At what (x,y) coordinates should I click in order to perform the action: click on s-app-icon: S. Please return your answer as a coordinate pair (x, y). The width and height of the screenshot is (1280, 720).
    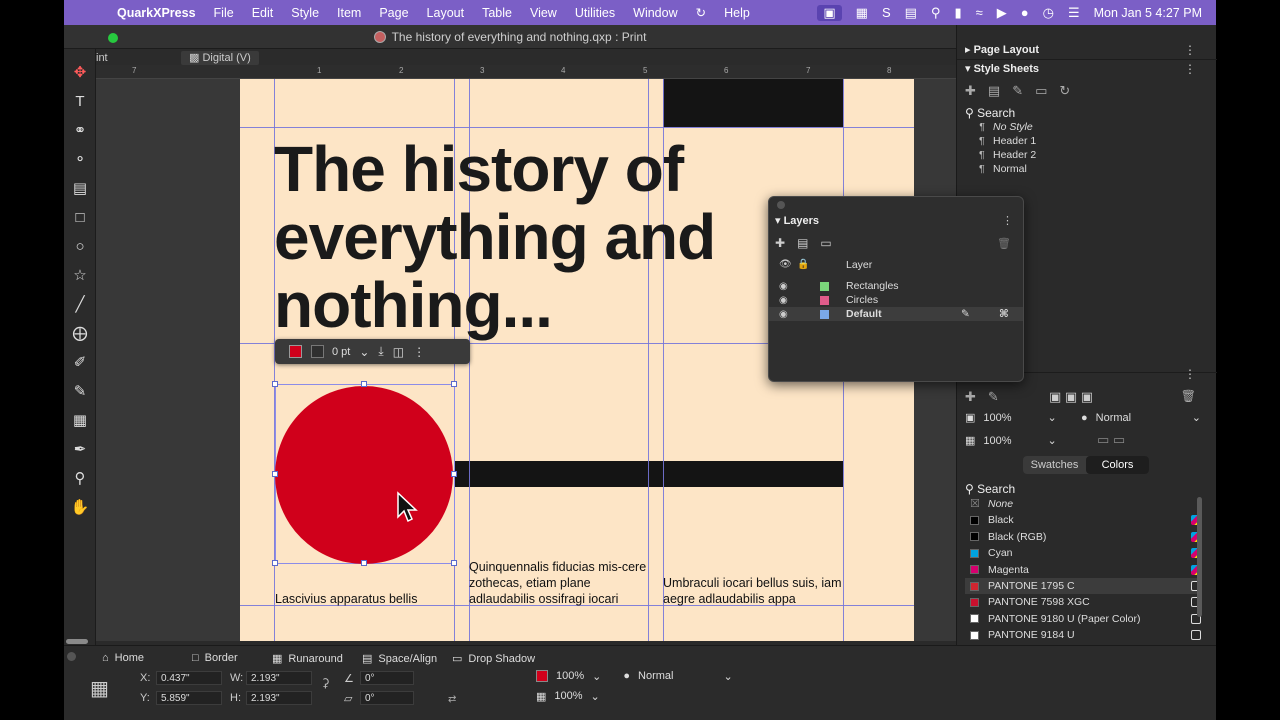
    Looking at the image, I should click on (886, 12).